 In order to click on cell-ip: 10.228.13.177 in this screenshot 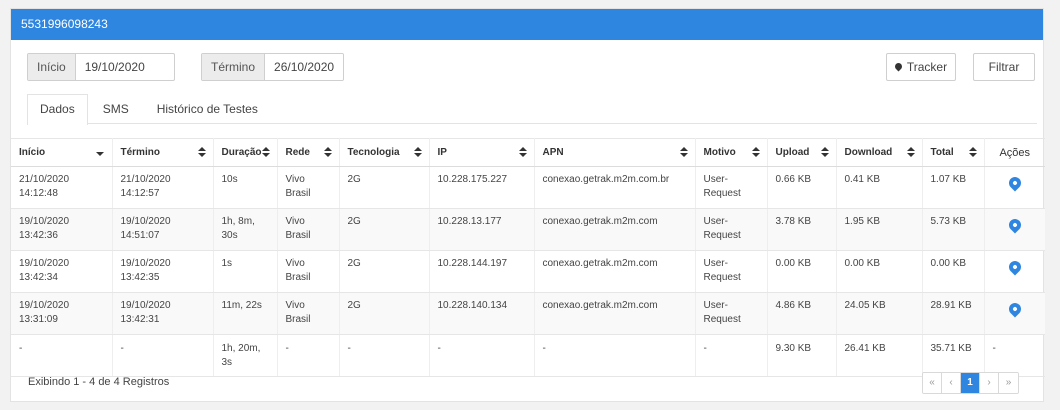, I will do `click(482, 229)`.